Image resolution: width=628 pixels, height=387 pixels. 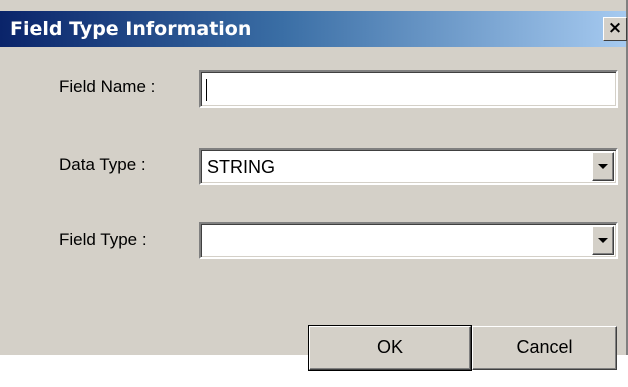 I want to click on cancel-button-label: Cancel, so click(x=544, y=347).